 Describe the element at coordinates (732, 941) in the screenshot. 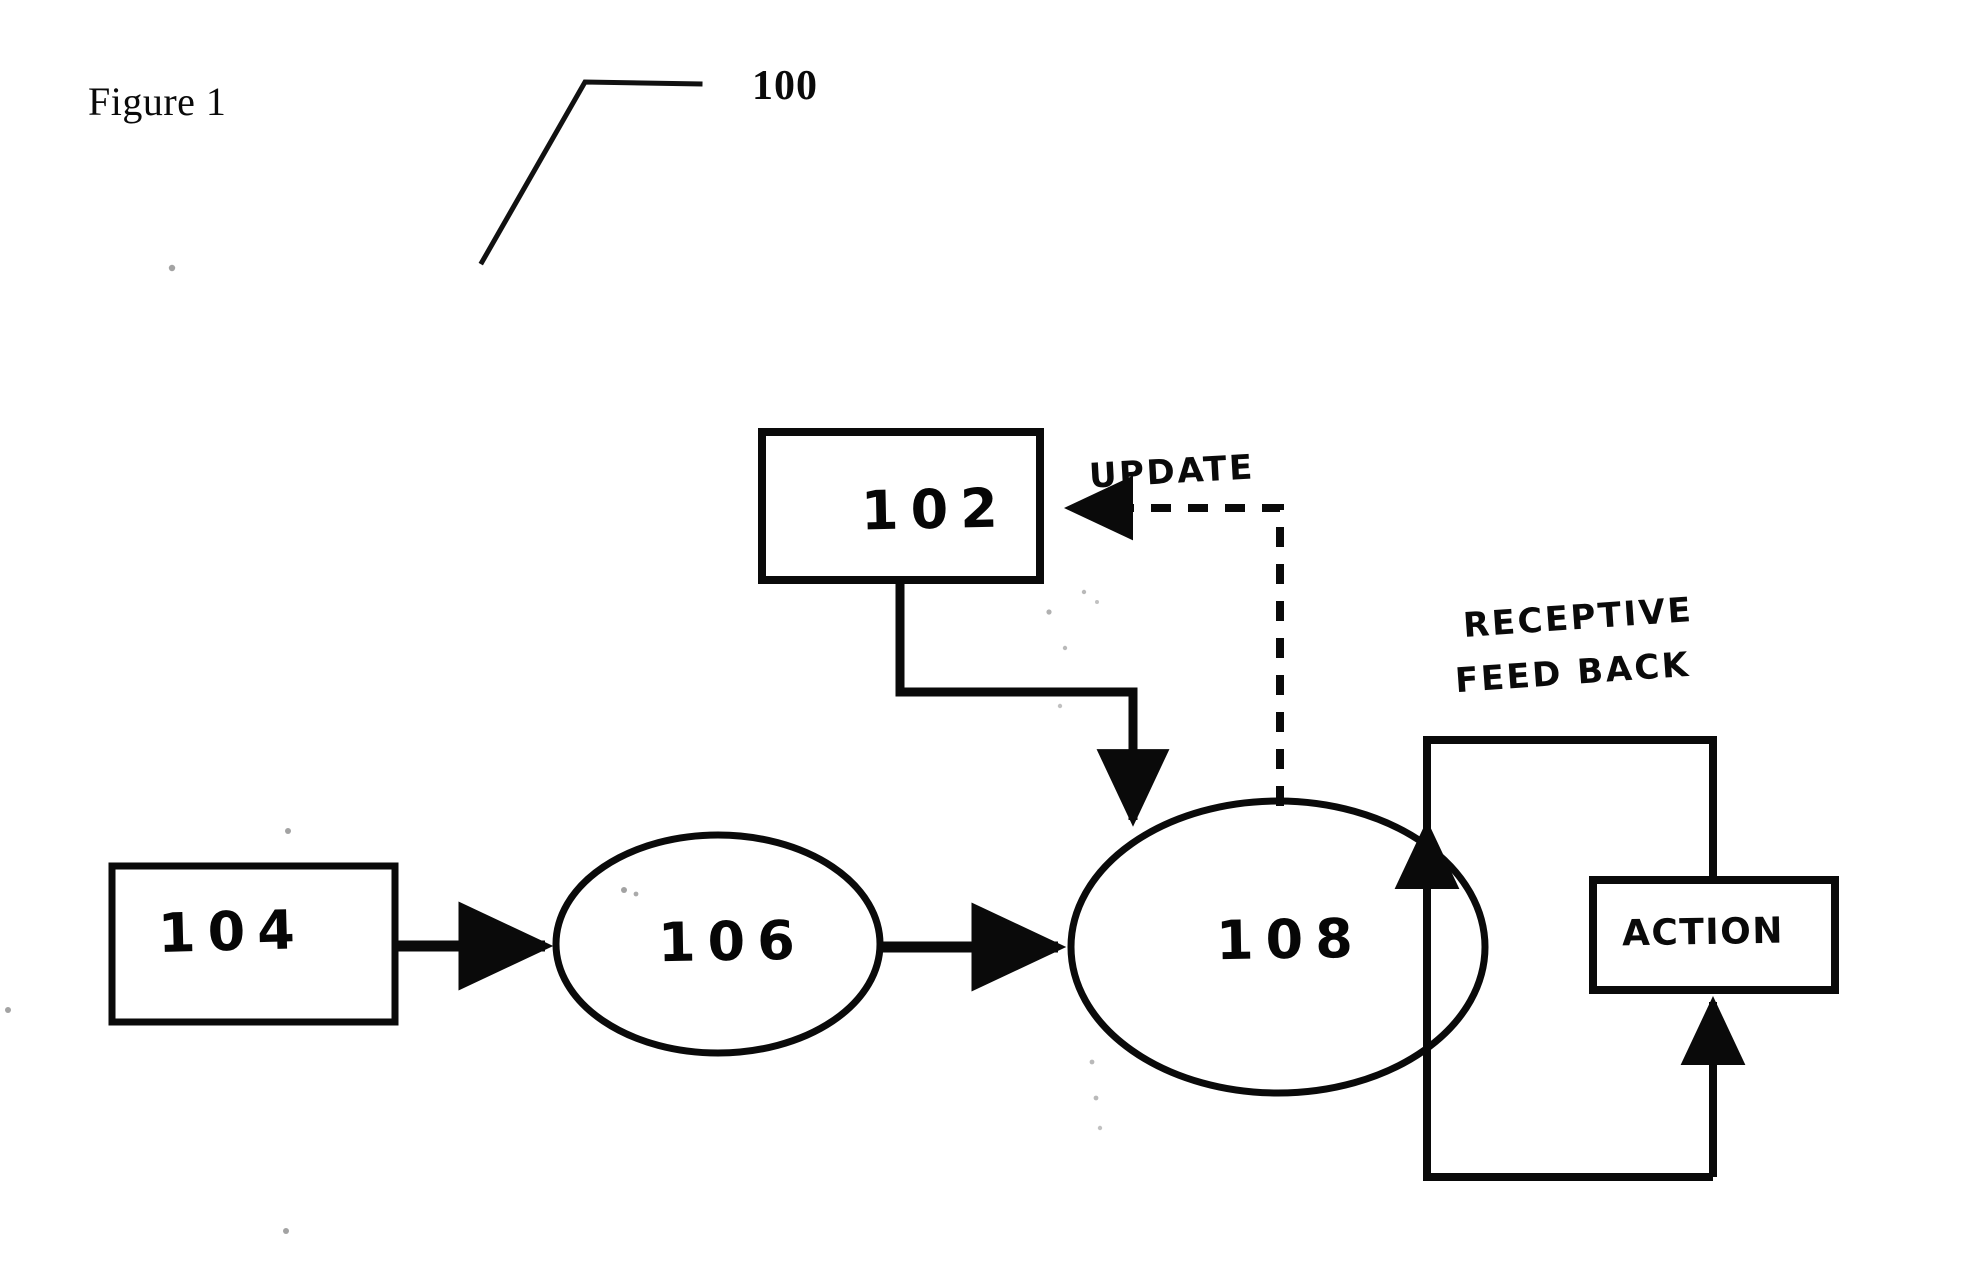

I see `node-106-label: 106` at that location.